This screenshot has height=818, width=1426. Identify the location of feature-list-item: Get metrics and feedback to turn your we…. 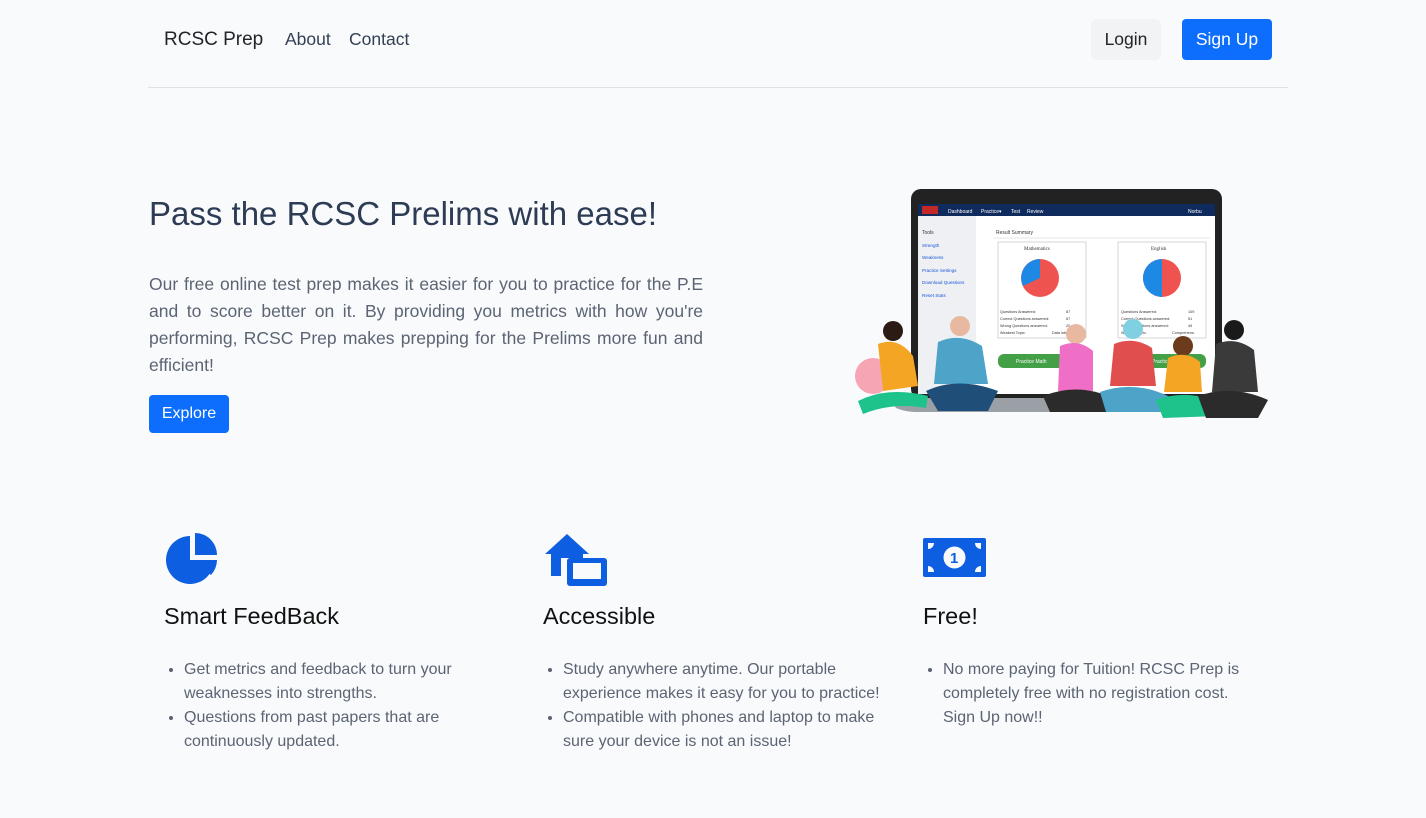
(344, 682).